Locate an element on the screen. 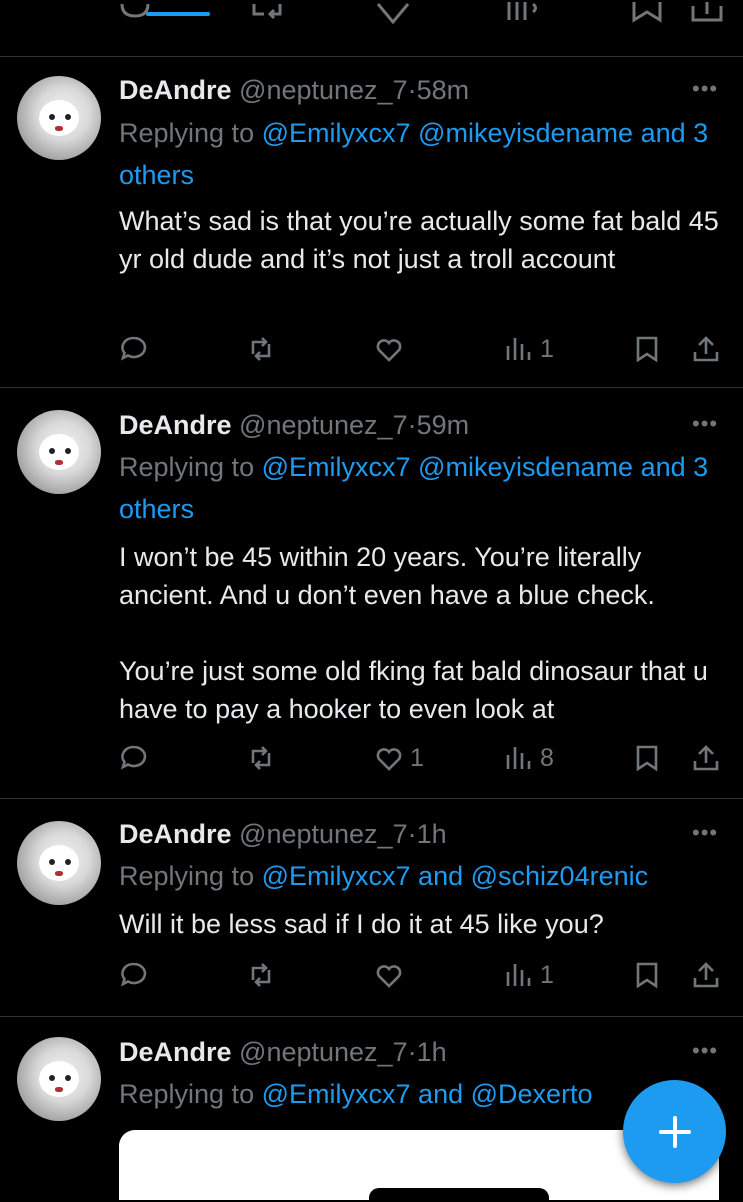 This screenshot has width=743, height=1202. like-button: 1 is located at coordinates (399, 758).